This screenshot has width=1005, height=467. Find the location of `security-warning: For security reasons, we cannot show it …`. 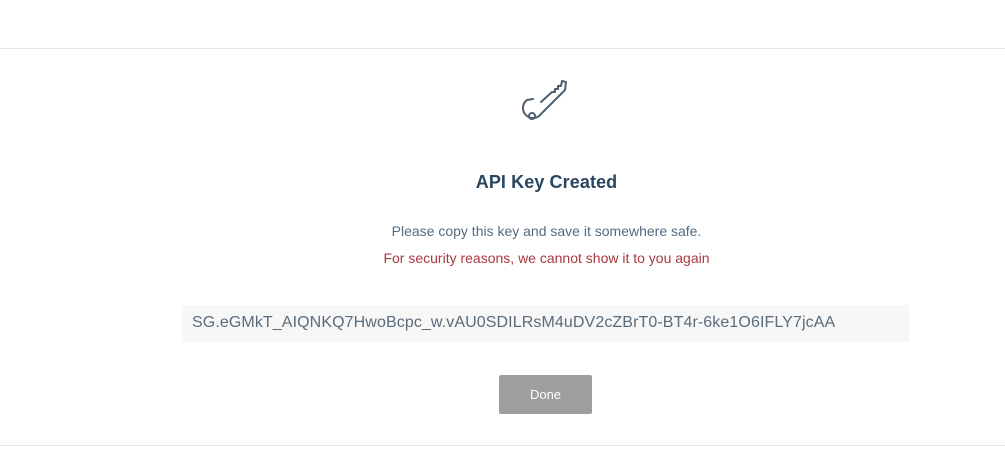

security-warning: For security reasons, we cannot show it … is located at coordinates (546, 258).